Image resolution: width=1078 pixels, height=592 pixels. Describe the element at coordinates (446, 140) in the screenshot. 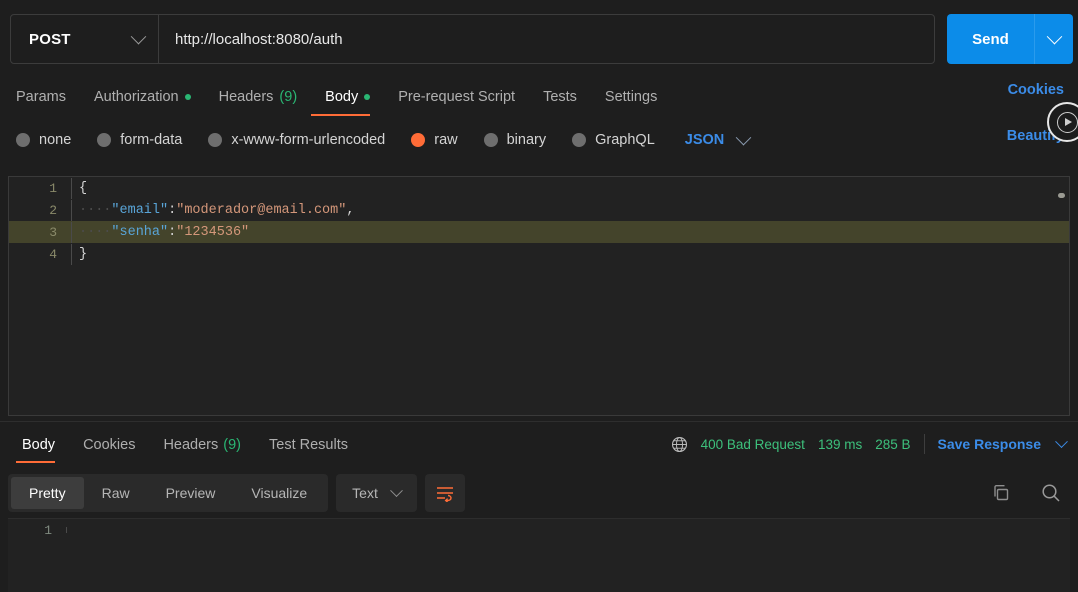

I see `body-type-label: raw` at that location.